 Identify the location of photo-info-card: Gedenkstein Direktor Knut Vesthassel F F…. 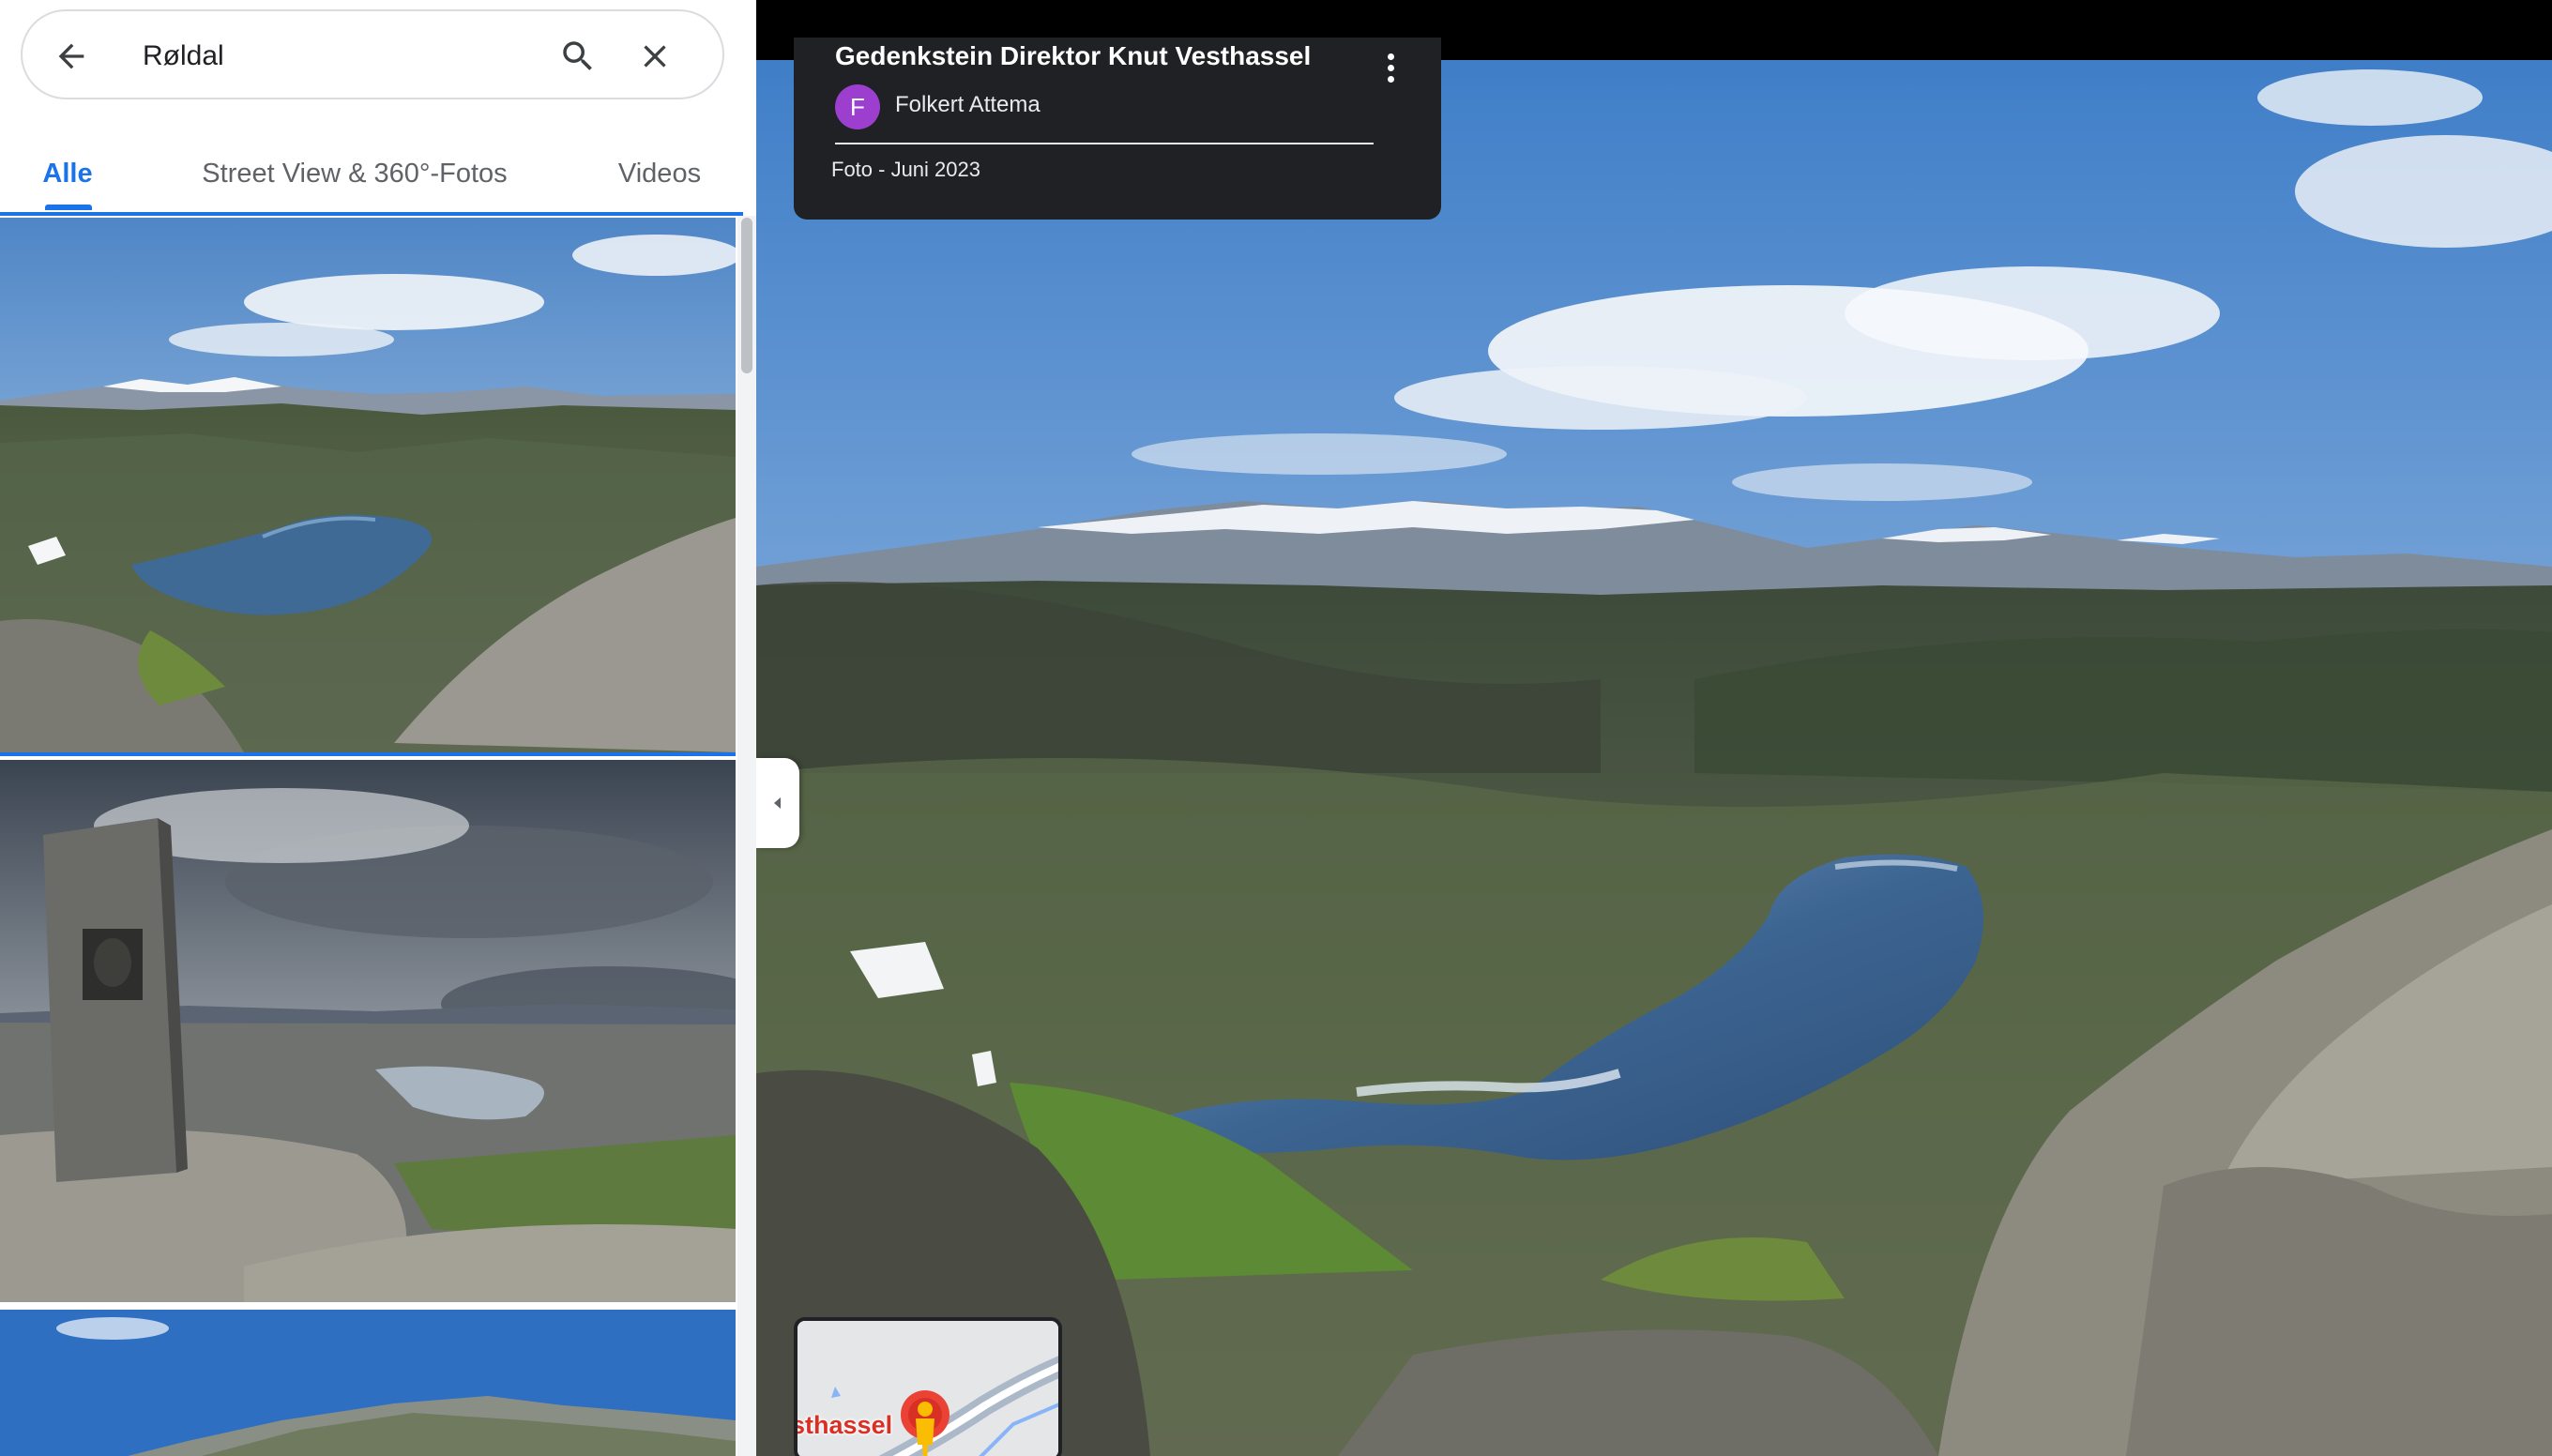
(1117, 129).